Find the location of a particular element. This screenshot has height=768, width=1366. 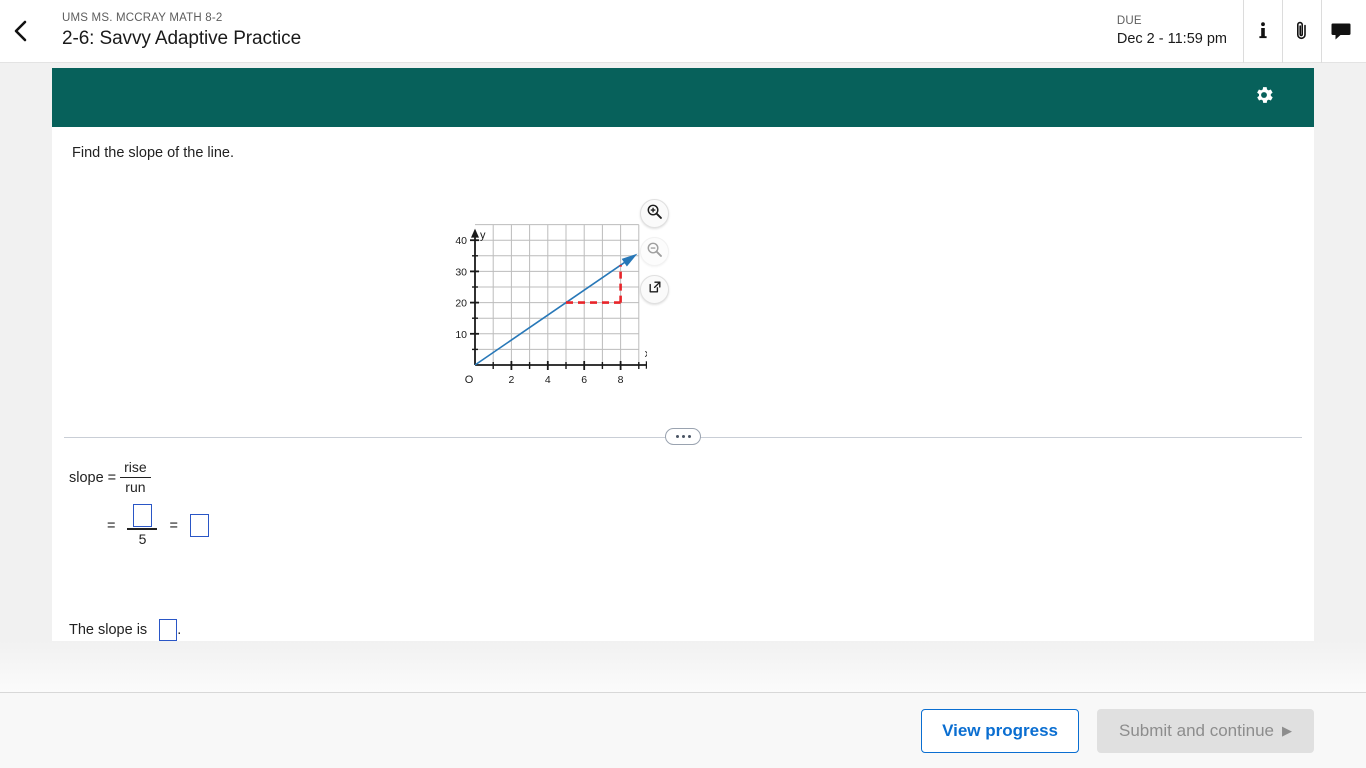

question-prompt: Find the slope of the line. is located at coordinates (153, 153).